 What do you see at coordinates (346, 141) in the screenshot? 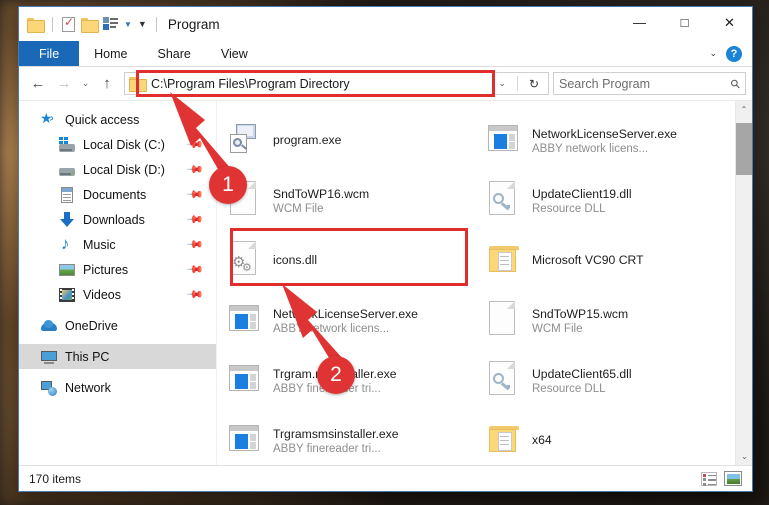
I see `file-item: program.exe` at bounding box center [346, 141].